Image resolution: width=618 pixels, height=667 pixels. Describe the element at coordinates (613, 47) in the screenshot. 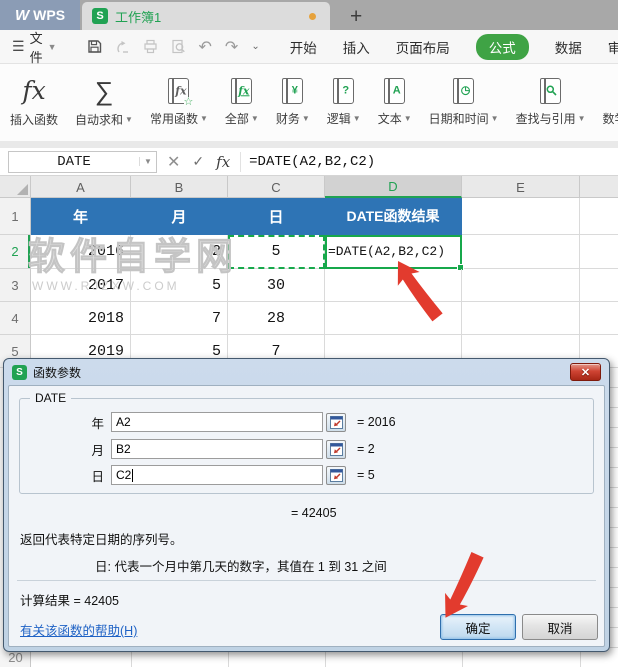

I see `tab-review: 审阅` at that location.